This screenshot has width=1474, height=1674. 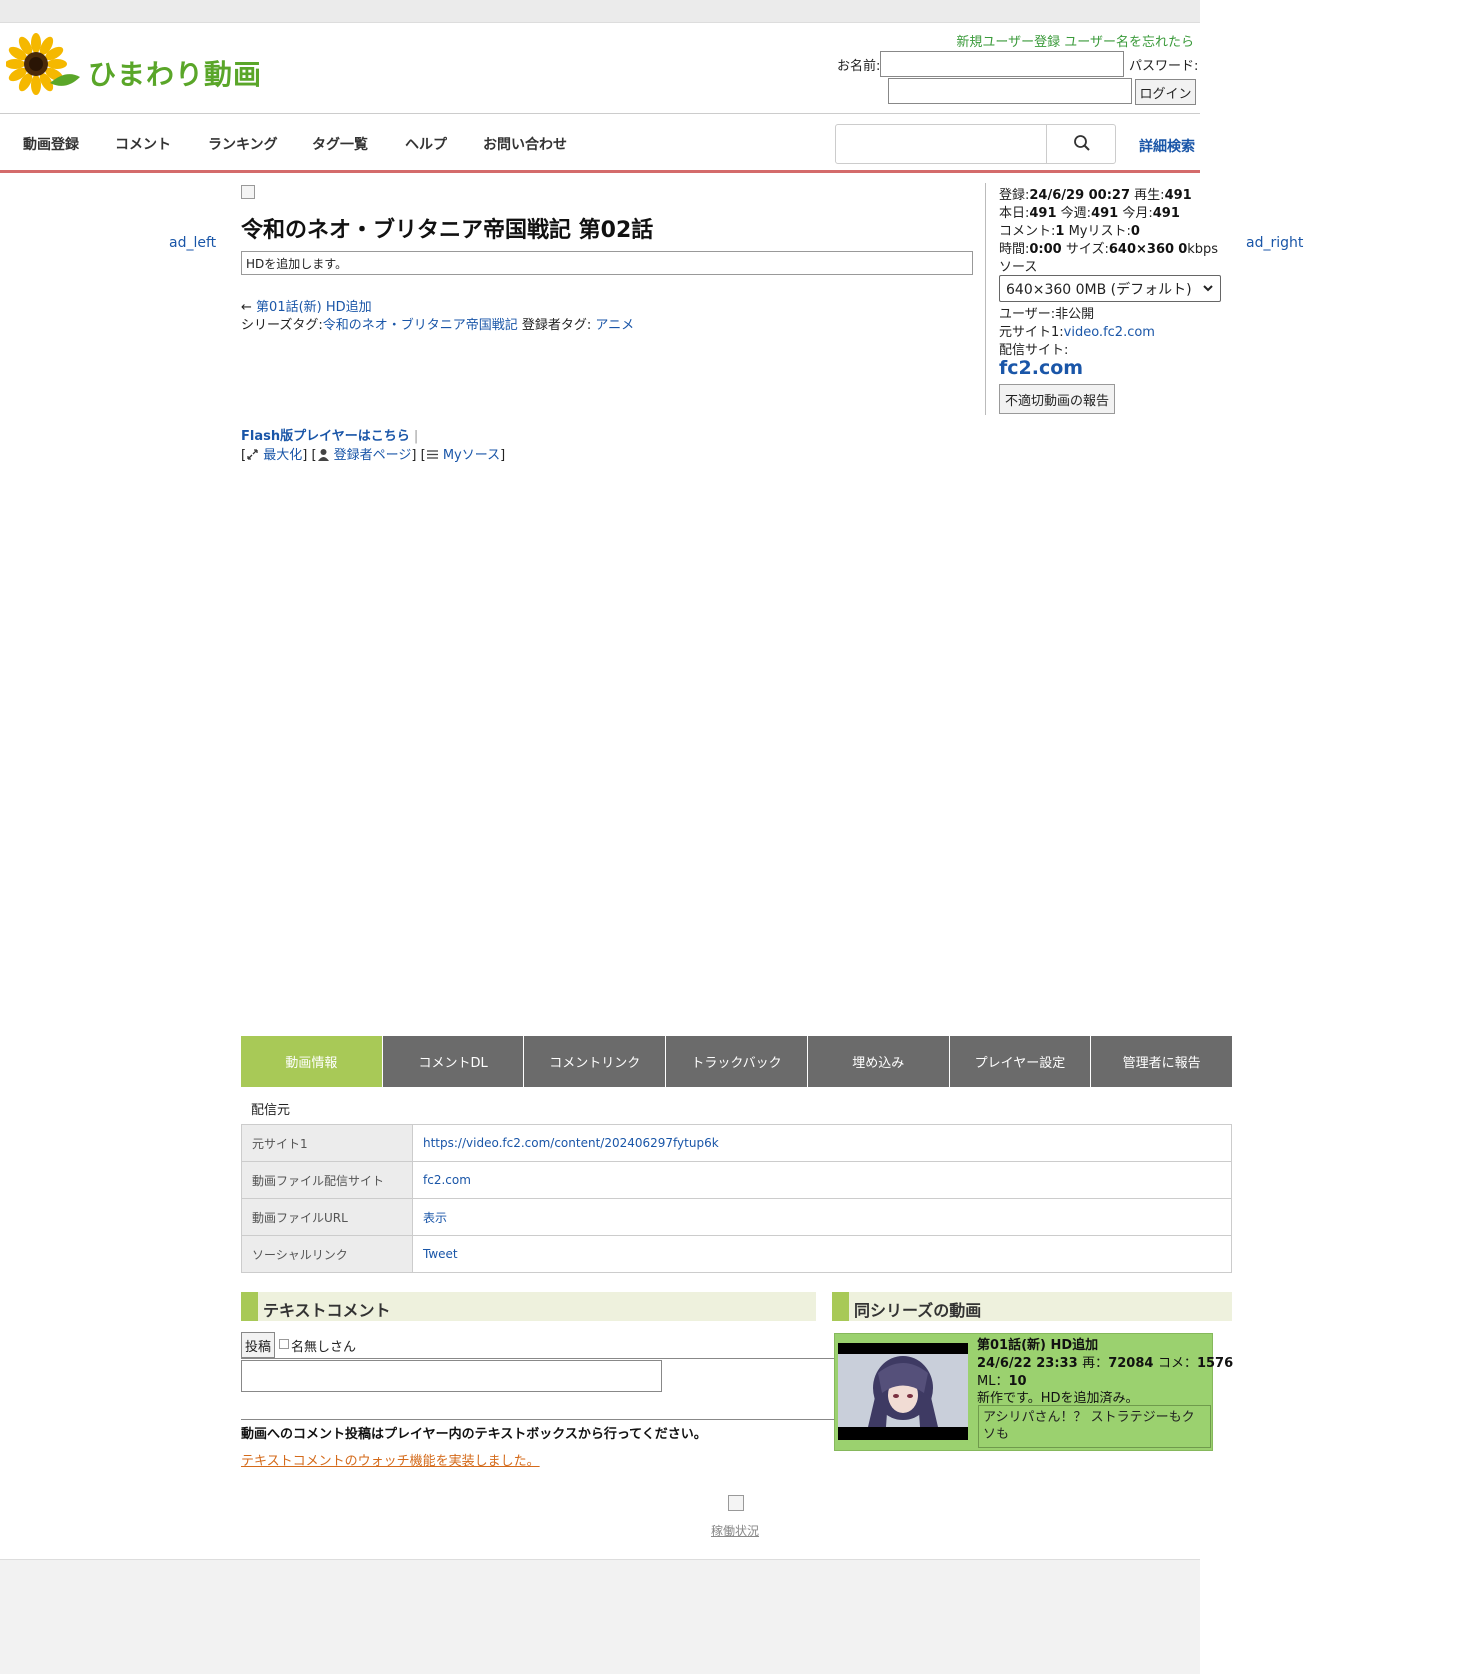 I want to click on nav-item-help: ヘルプ, so click(x=426, y=144).